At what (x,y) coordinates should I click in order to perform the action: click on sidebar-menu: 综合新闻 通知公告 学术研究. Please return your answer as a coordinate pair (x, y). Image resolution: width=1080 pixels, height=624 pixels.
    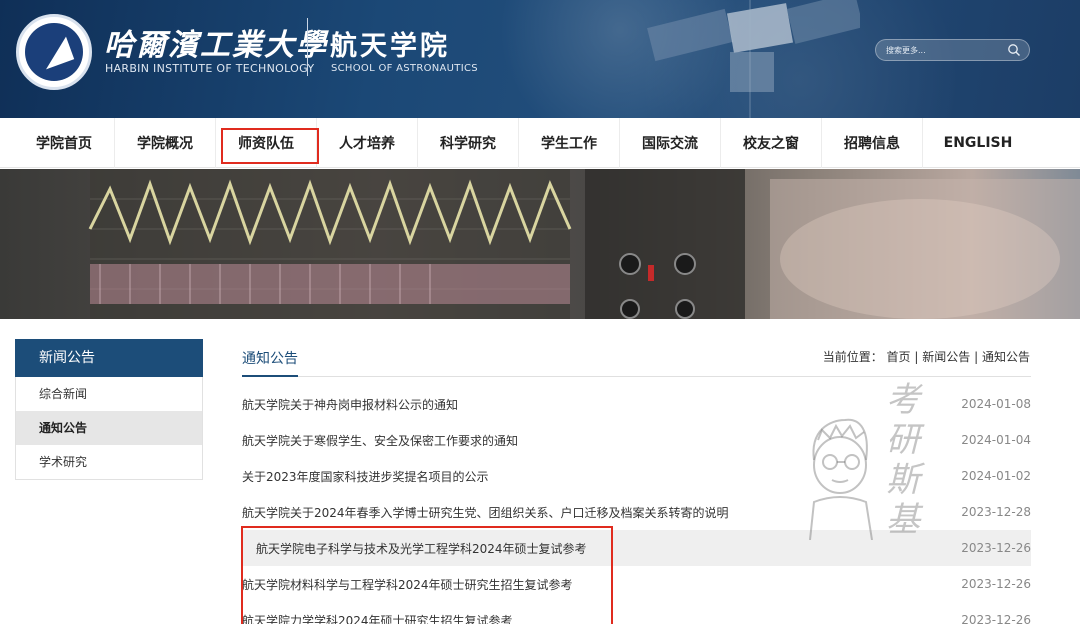
    Looking at the image, I should click on (109, 428).